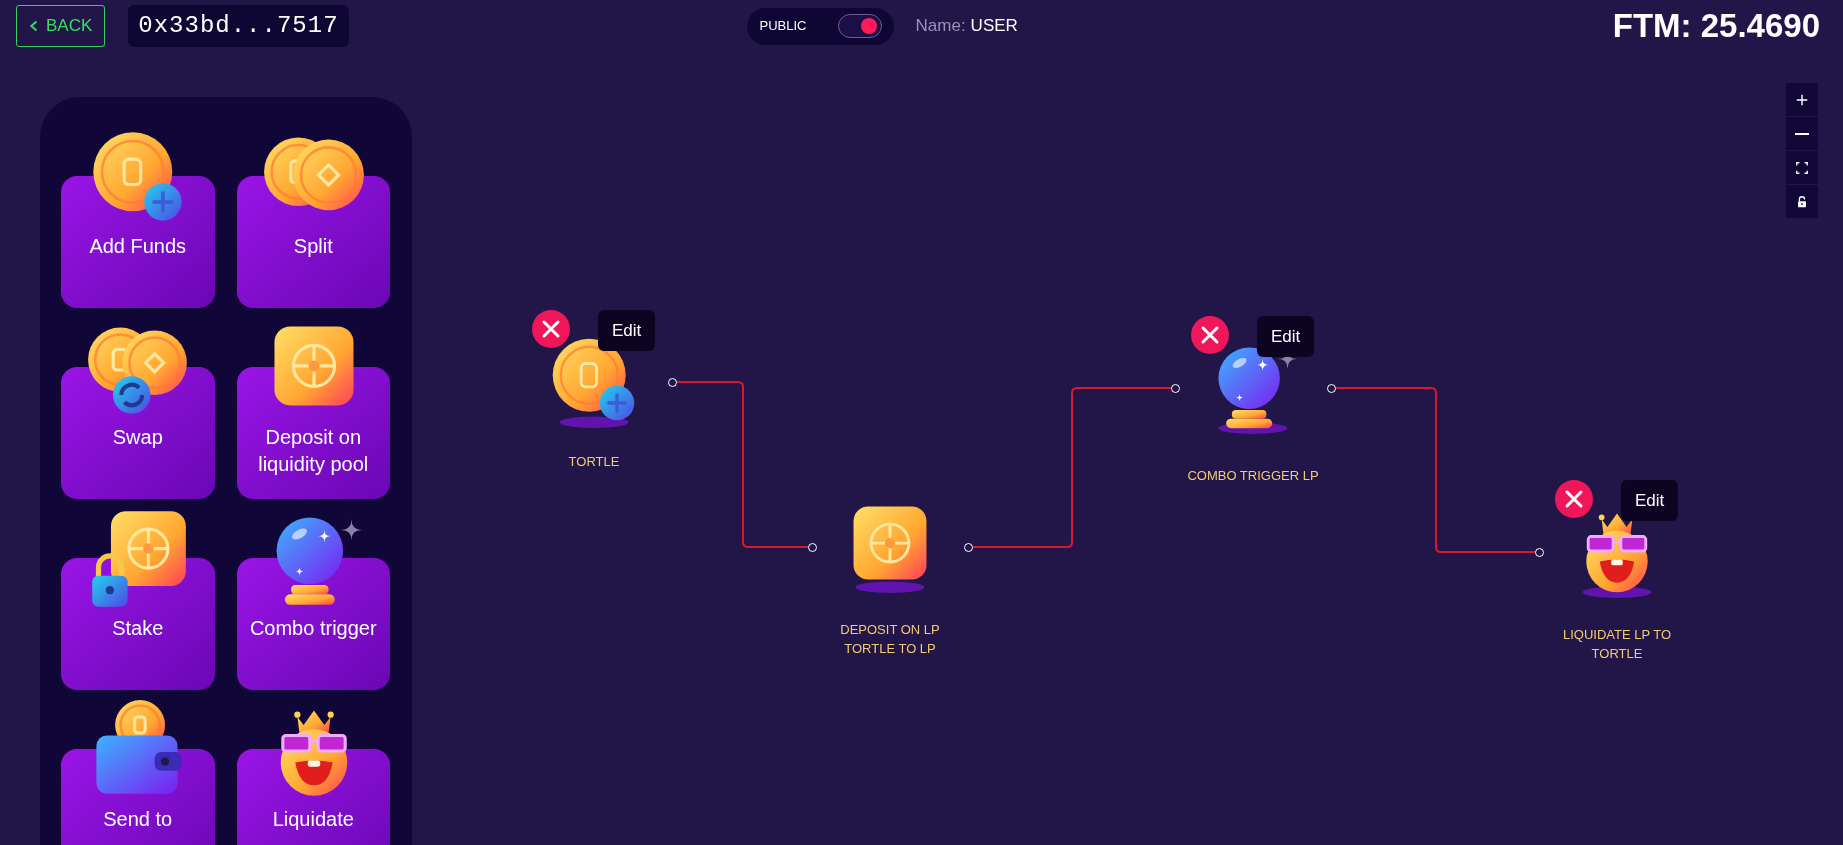 Image resolution: width=1843 pixels, height=845 pixels. What do you see at coordinates (313, 216) in the screenshot?
I see `tool-card: Split` at bounding box center [313, 216].